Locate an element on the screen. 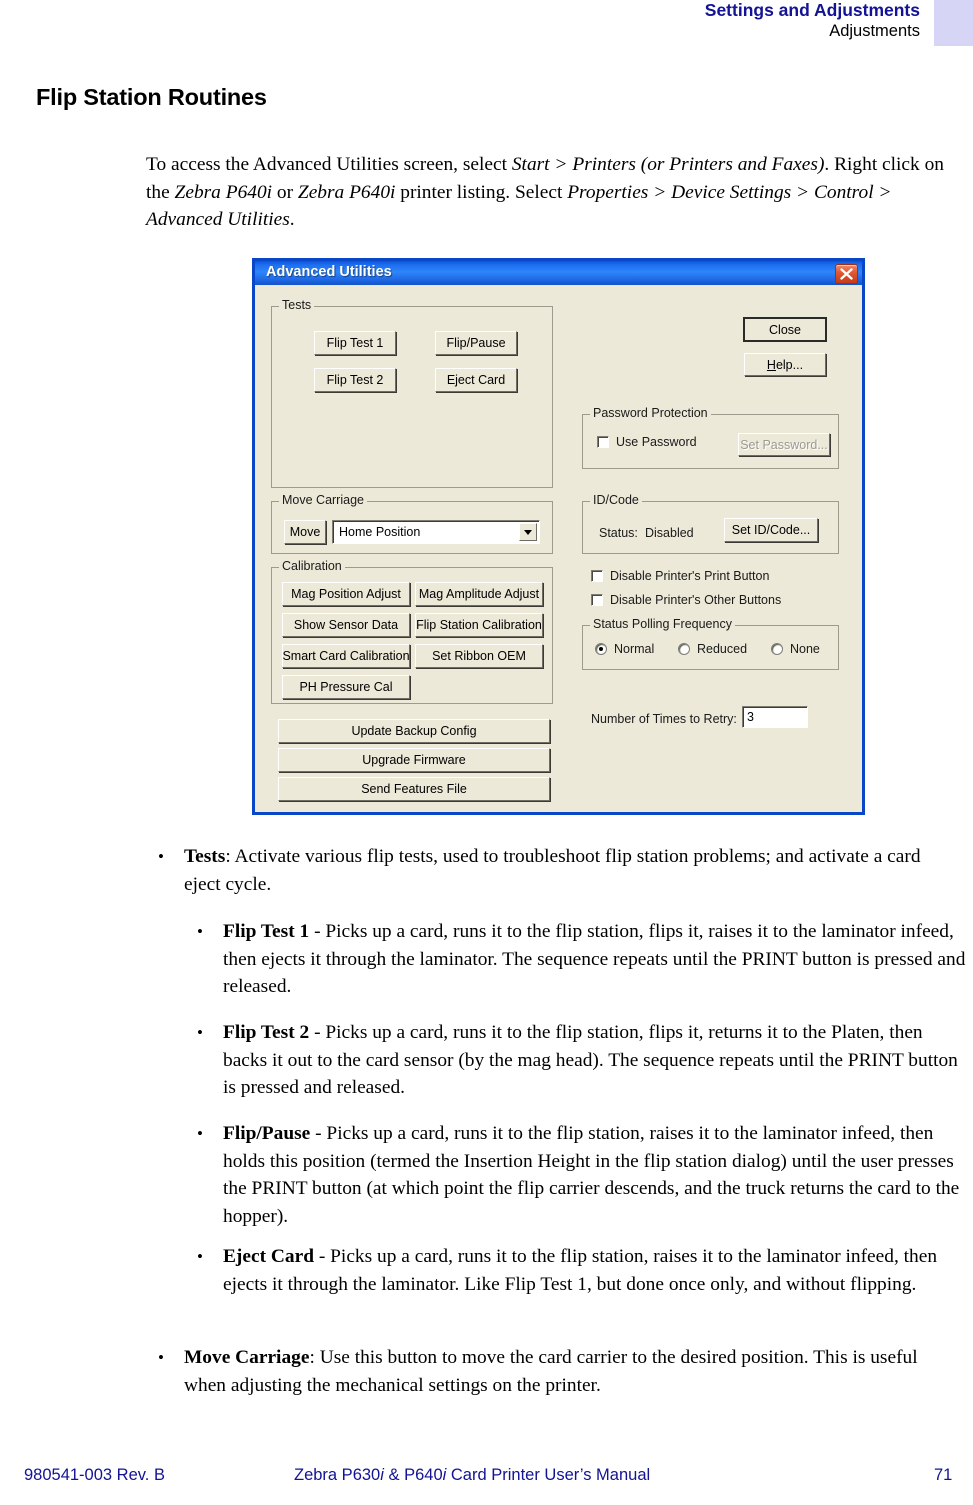 This screenshot has width=973, height=1505. move-carriage-legend-accel: g is located at coordinates (354, 500).